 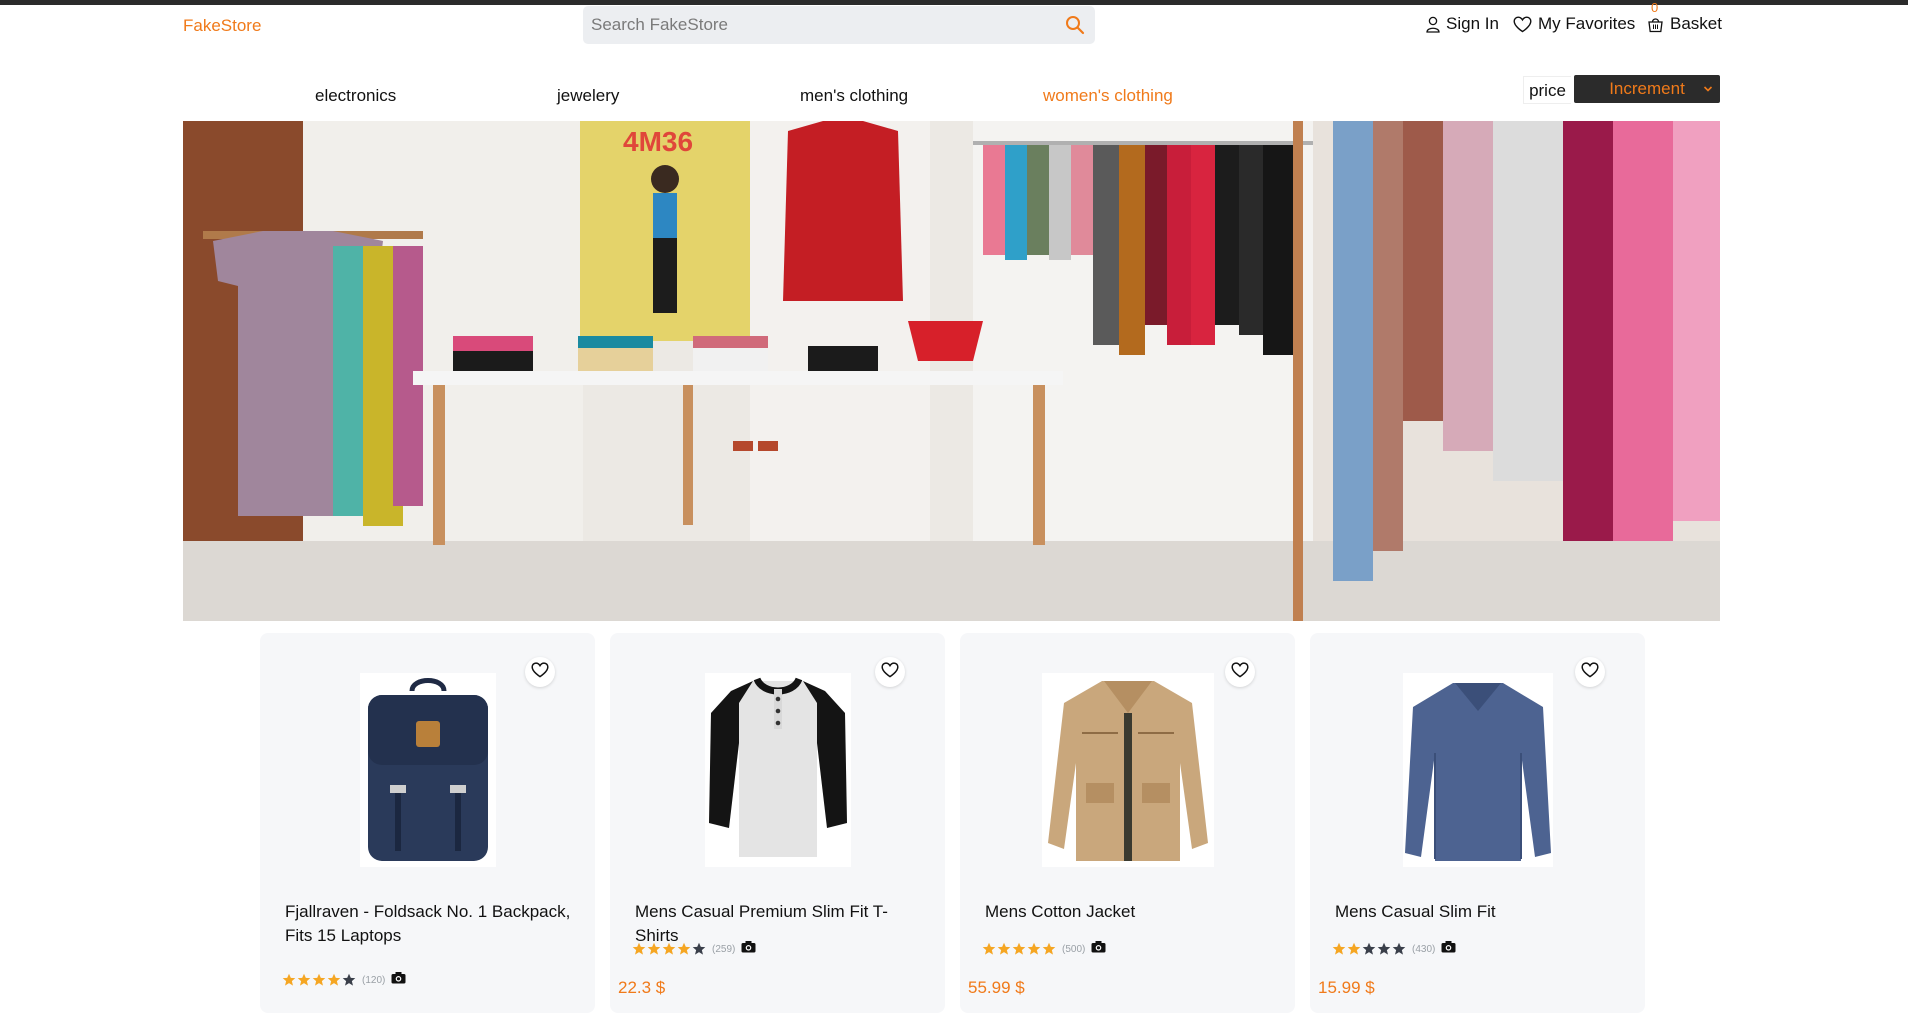 I want to click on rating-row: (259), so click(x=694, y=949).